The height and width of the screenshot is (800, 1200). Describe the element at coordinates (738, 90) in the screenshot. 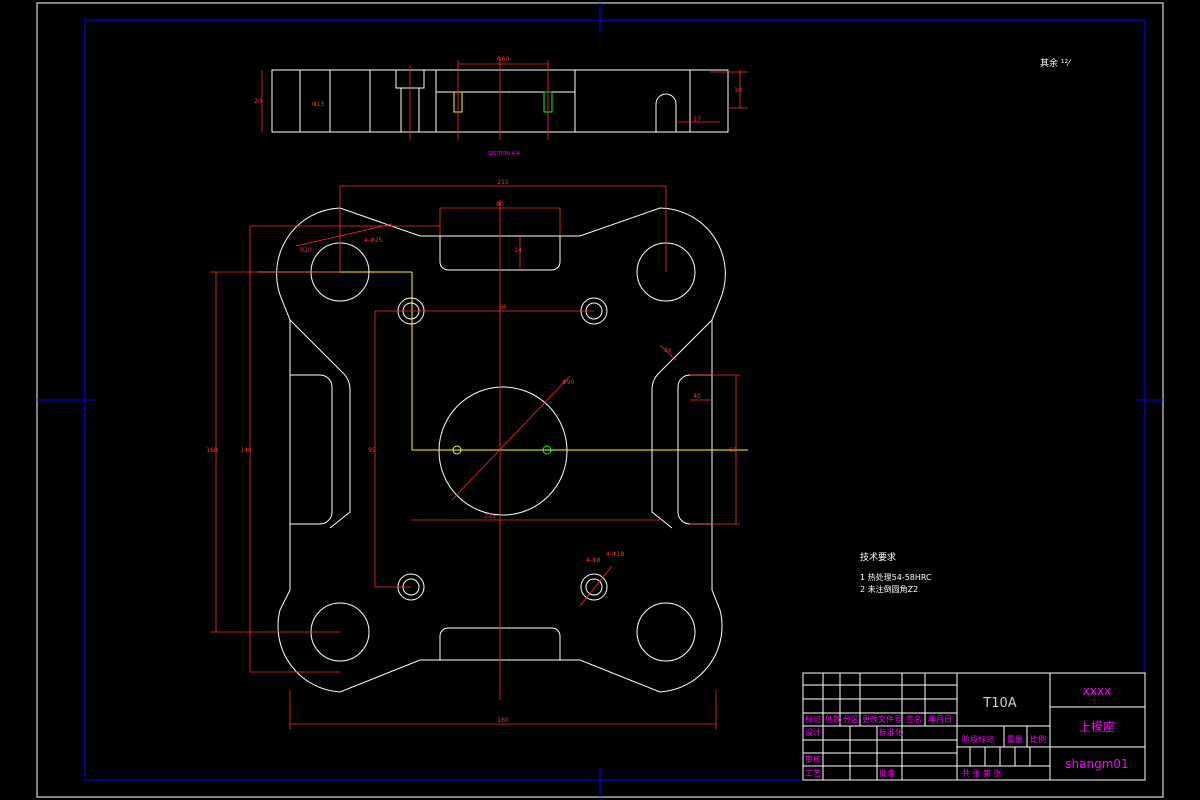

I see `dim-section-height-right: 10` at that location.